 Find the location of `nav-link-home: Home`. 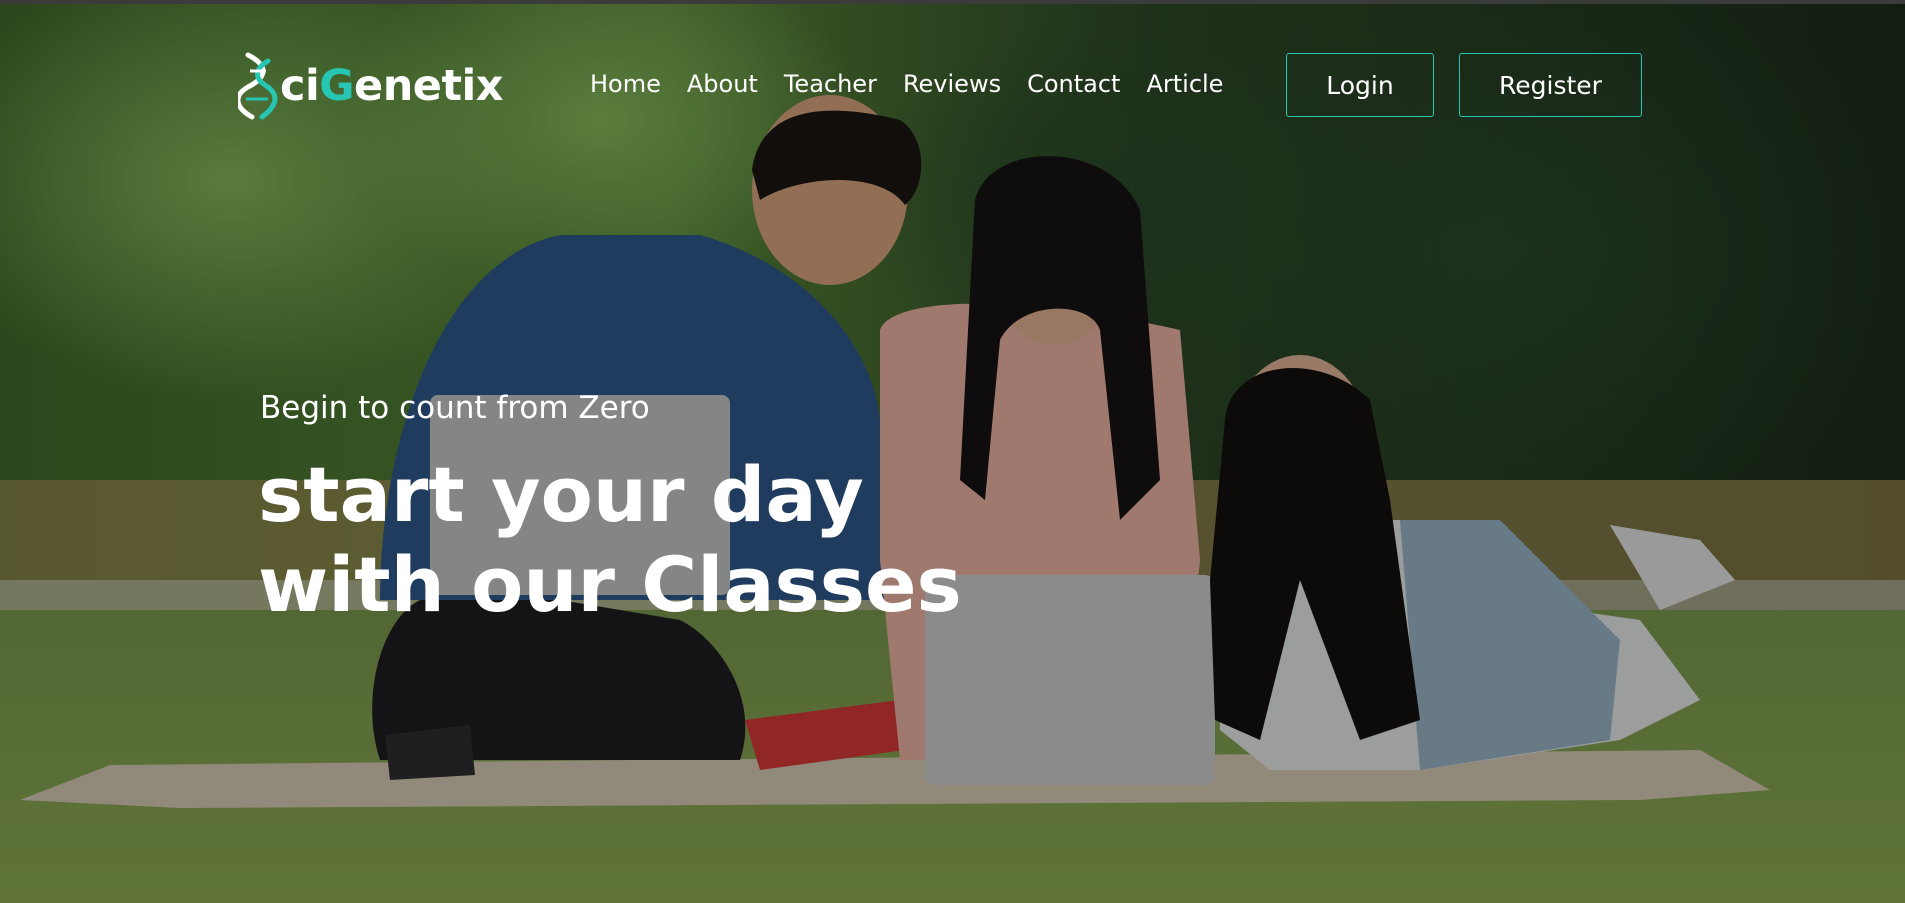

nav-link-home: Home is located at coordinates (625, 84).